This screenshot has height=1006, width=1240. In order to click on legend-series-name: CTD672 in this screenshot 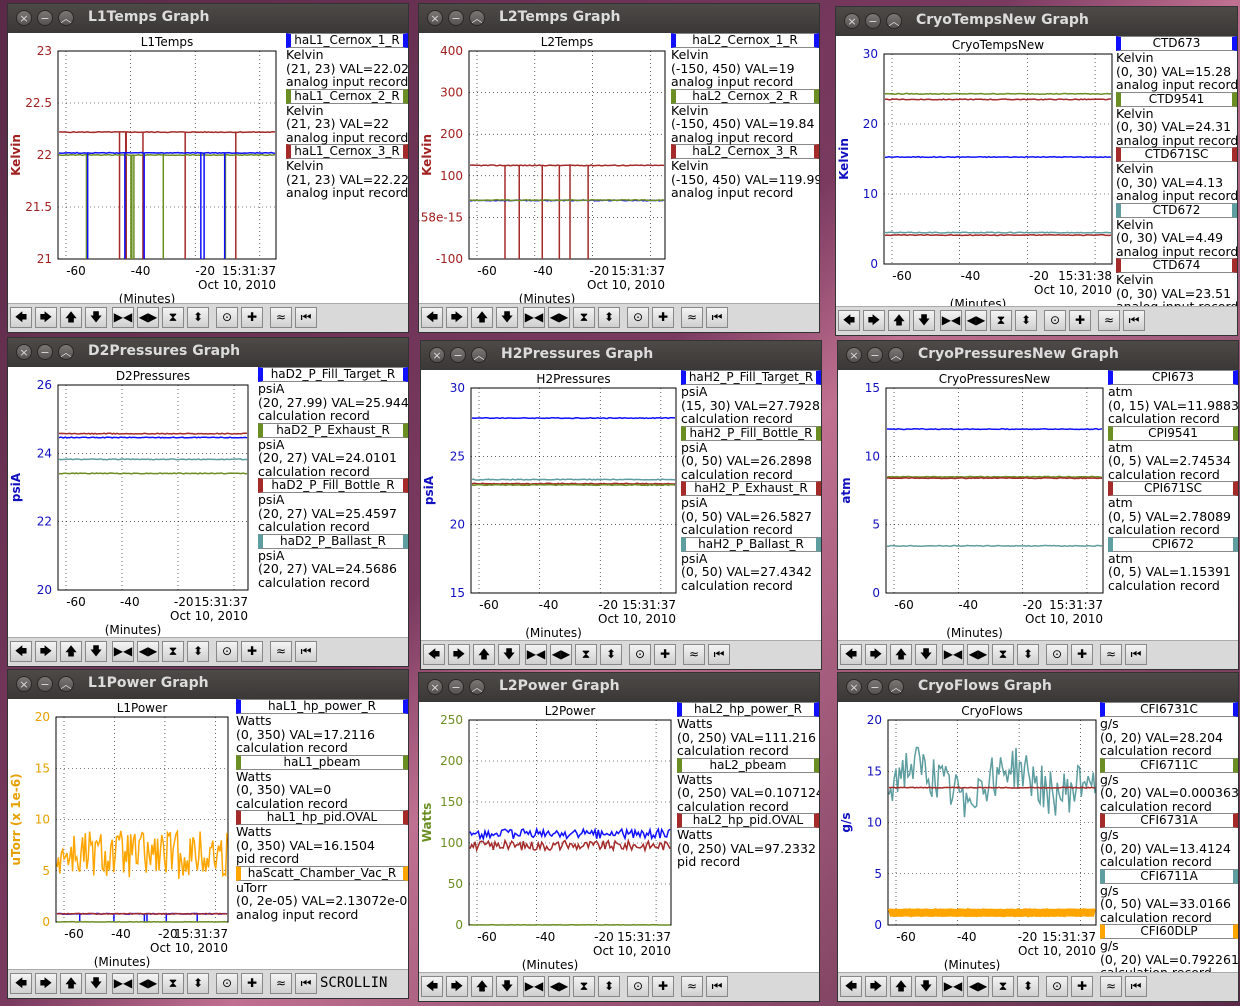, I will do `click(1176, 210)`.